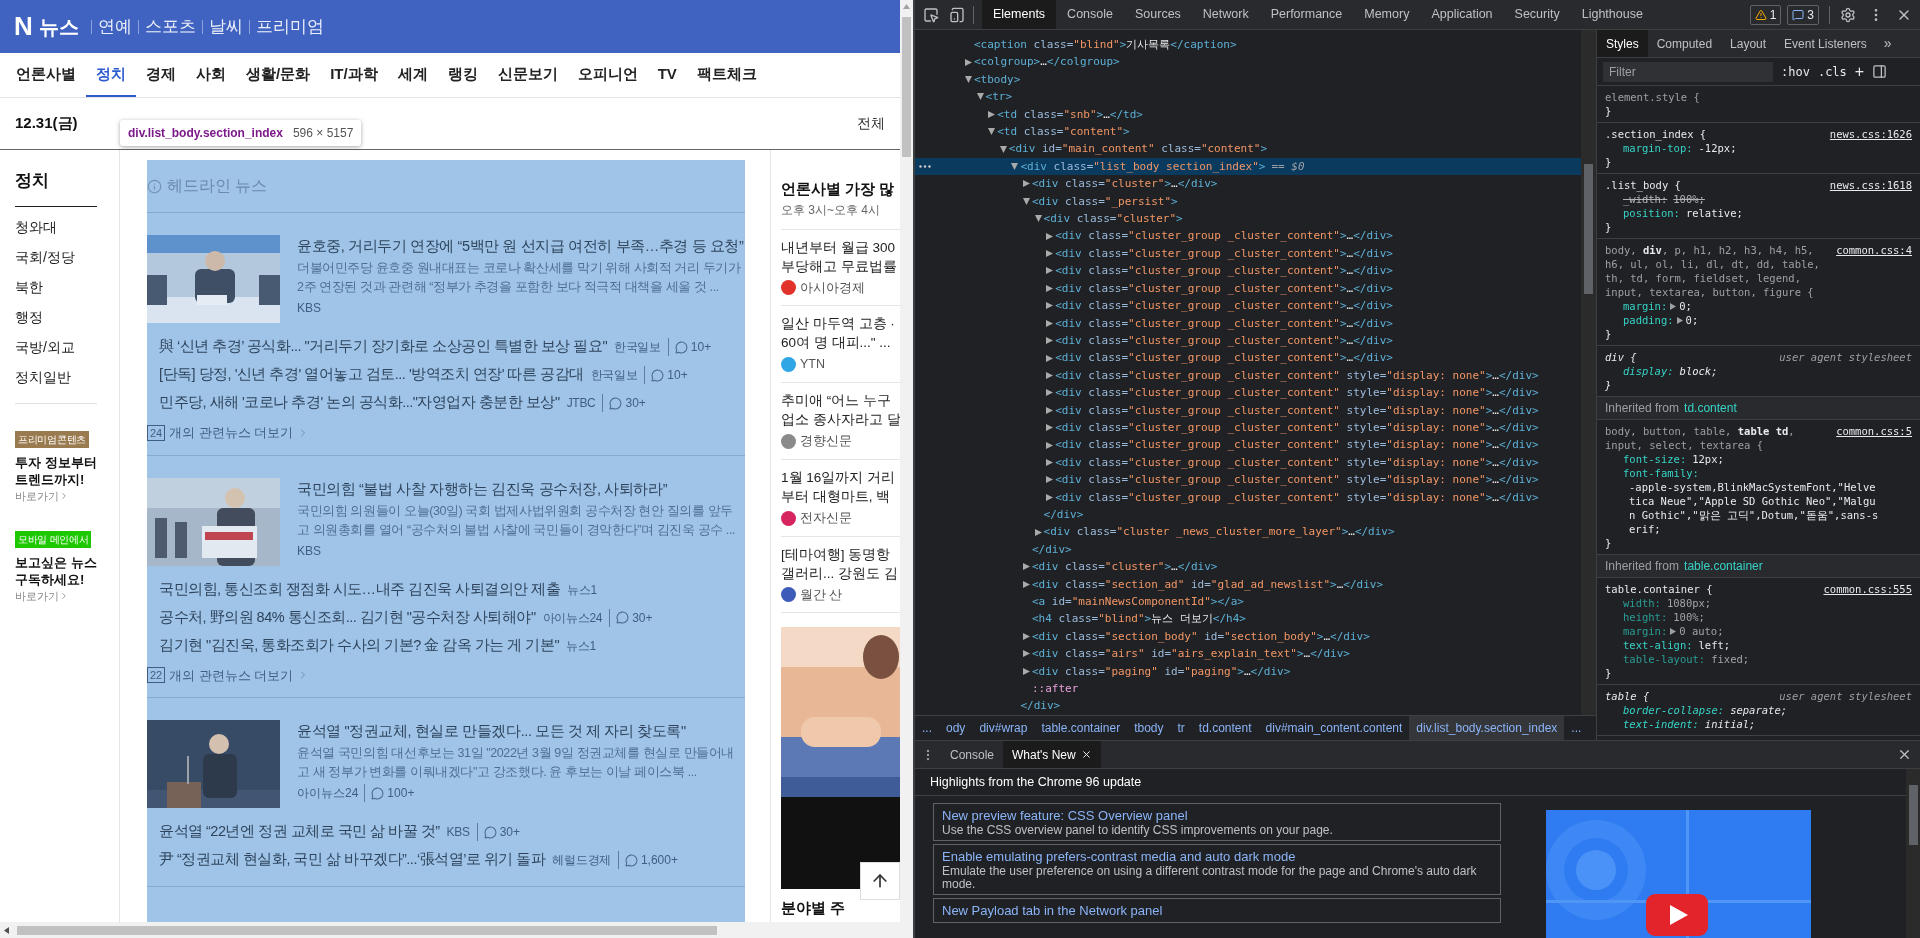 Image resolution: width=1920 pixels, height=938 pixels. Describe the element at coordinates (1387, 14) in the screenshot. I see `devtools-tab: Memory` at that location.